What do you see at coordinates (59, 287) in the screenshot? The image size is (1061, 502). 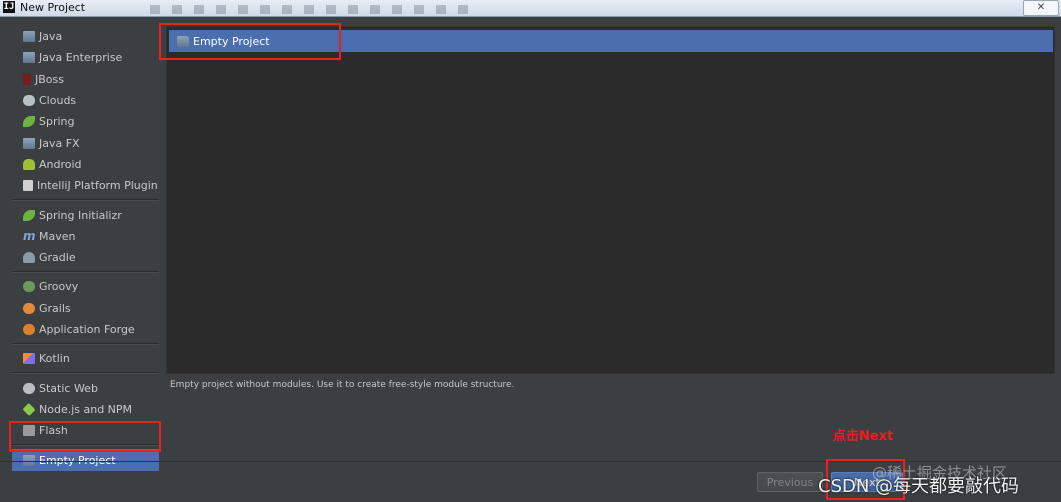 I see `sidebar-item-label: Groovy` at bounding box center [59, 287].